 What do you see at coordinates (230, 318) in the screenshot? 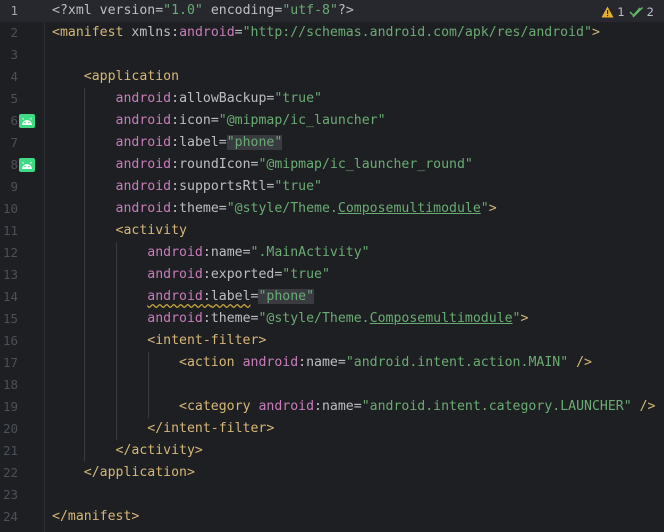
I see `code-token: theme` at bounding box center [230, 318].